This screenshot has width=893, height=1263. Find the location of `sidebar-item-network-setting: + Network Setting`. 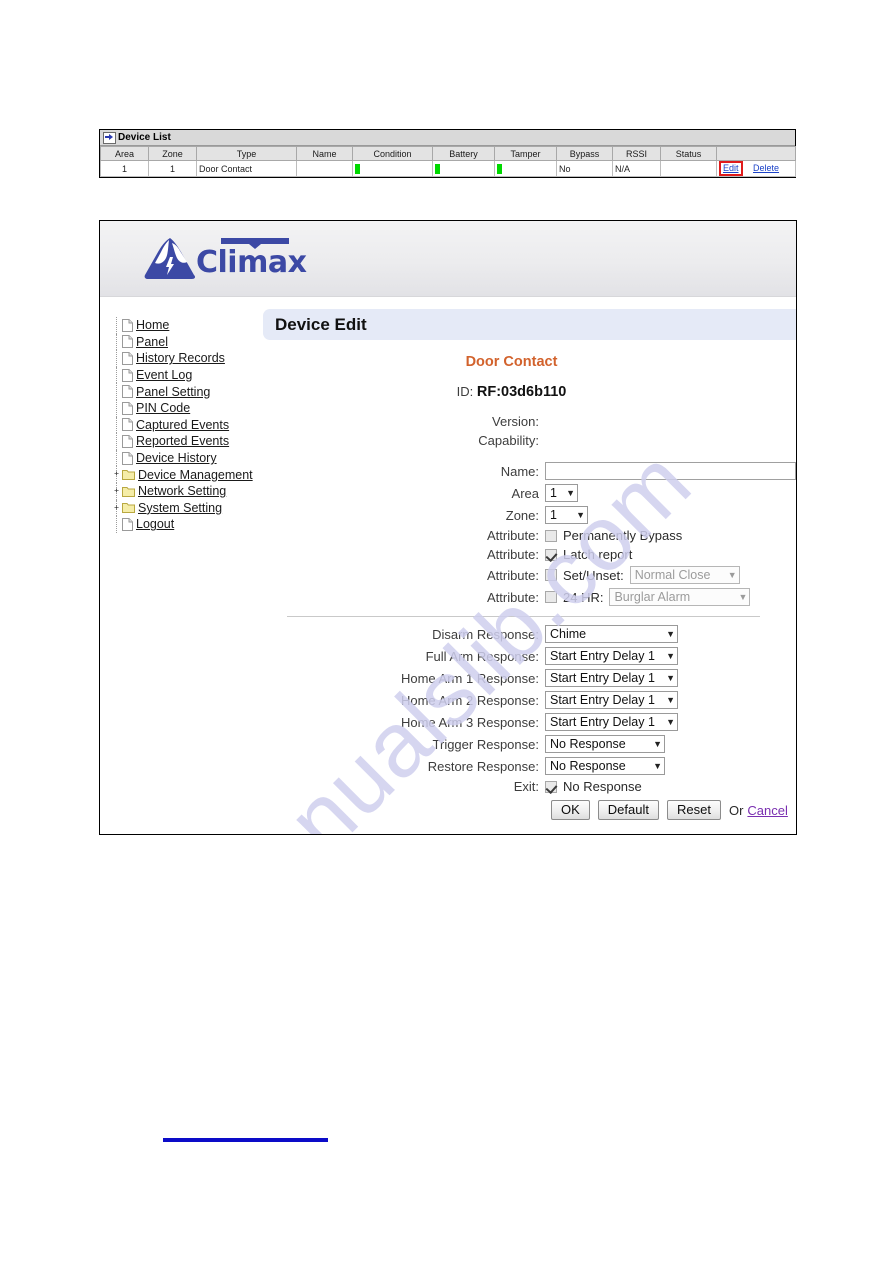

sidebar-item-network-setting: + Network Setting is located at coordinates (185, 491).